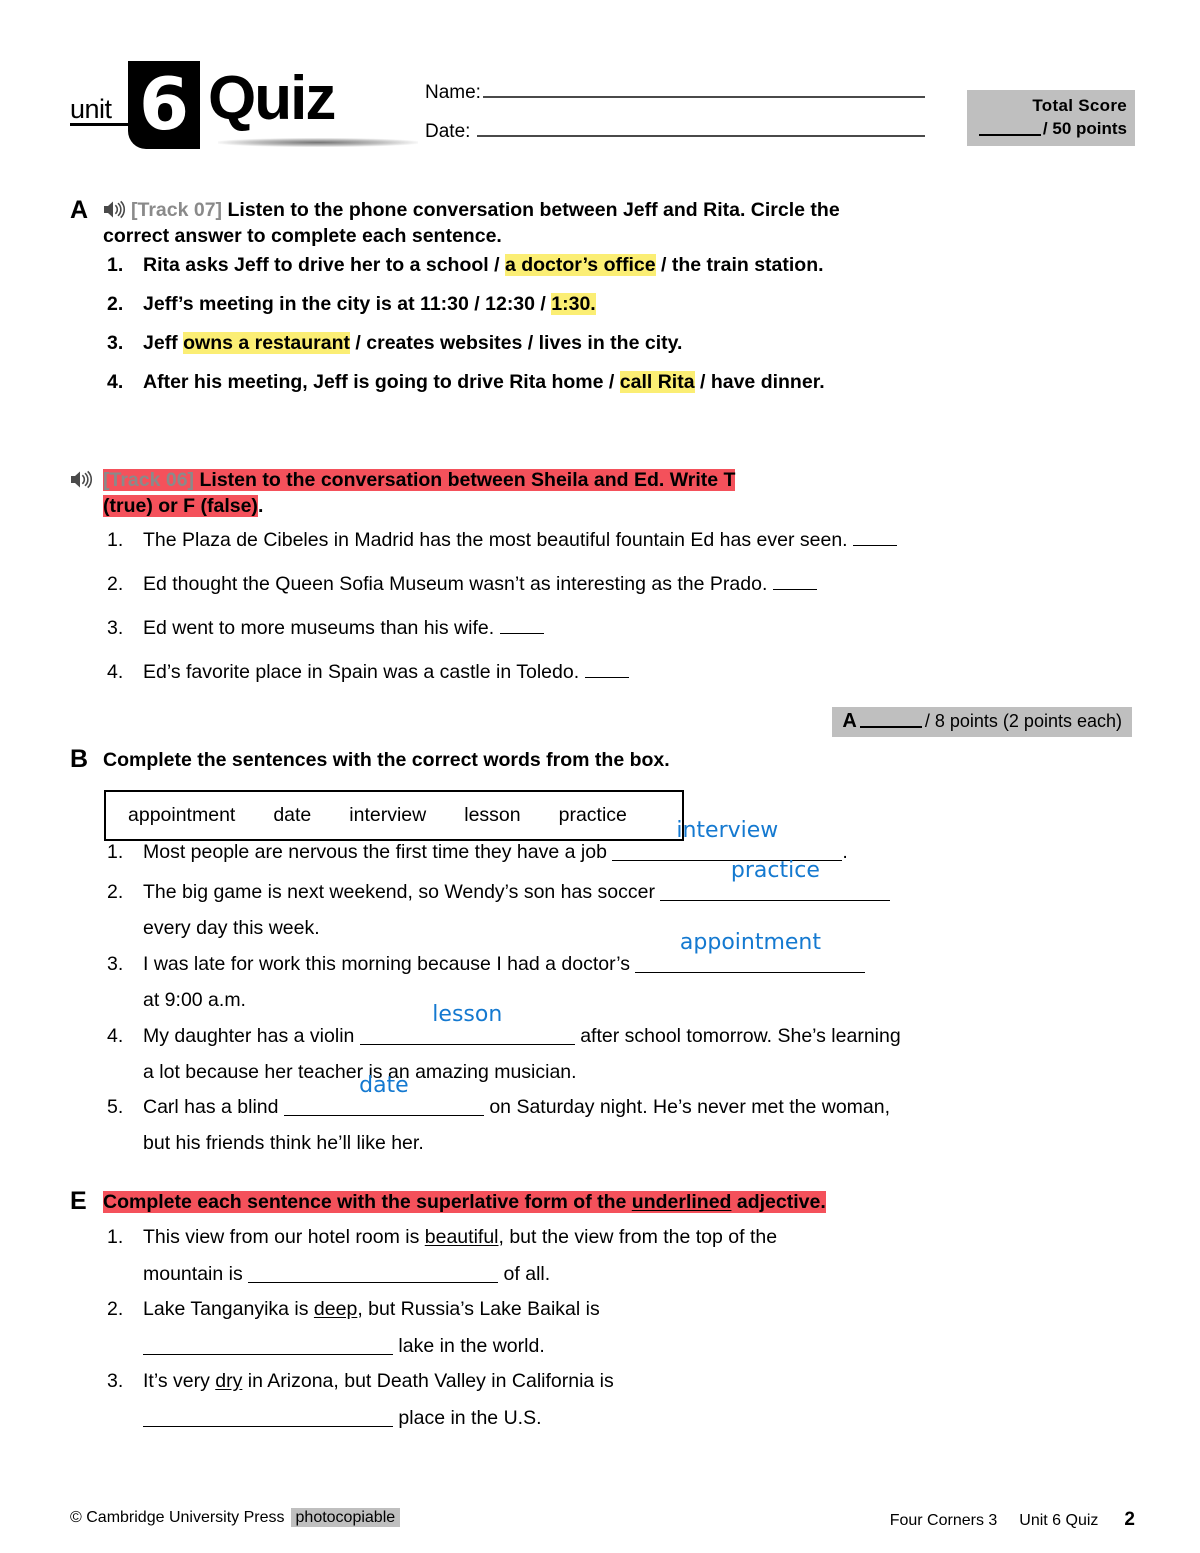 The height and width of the screenshot is (1553, 1200). What do you see at coordinates (387, 815) in the screenshot?
I see `word-bank-item: interview` at bounding box center [387, 815].